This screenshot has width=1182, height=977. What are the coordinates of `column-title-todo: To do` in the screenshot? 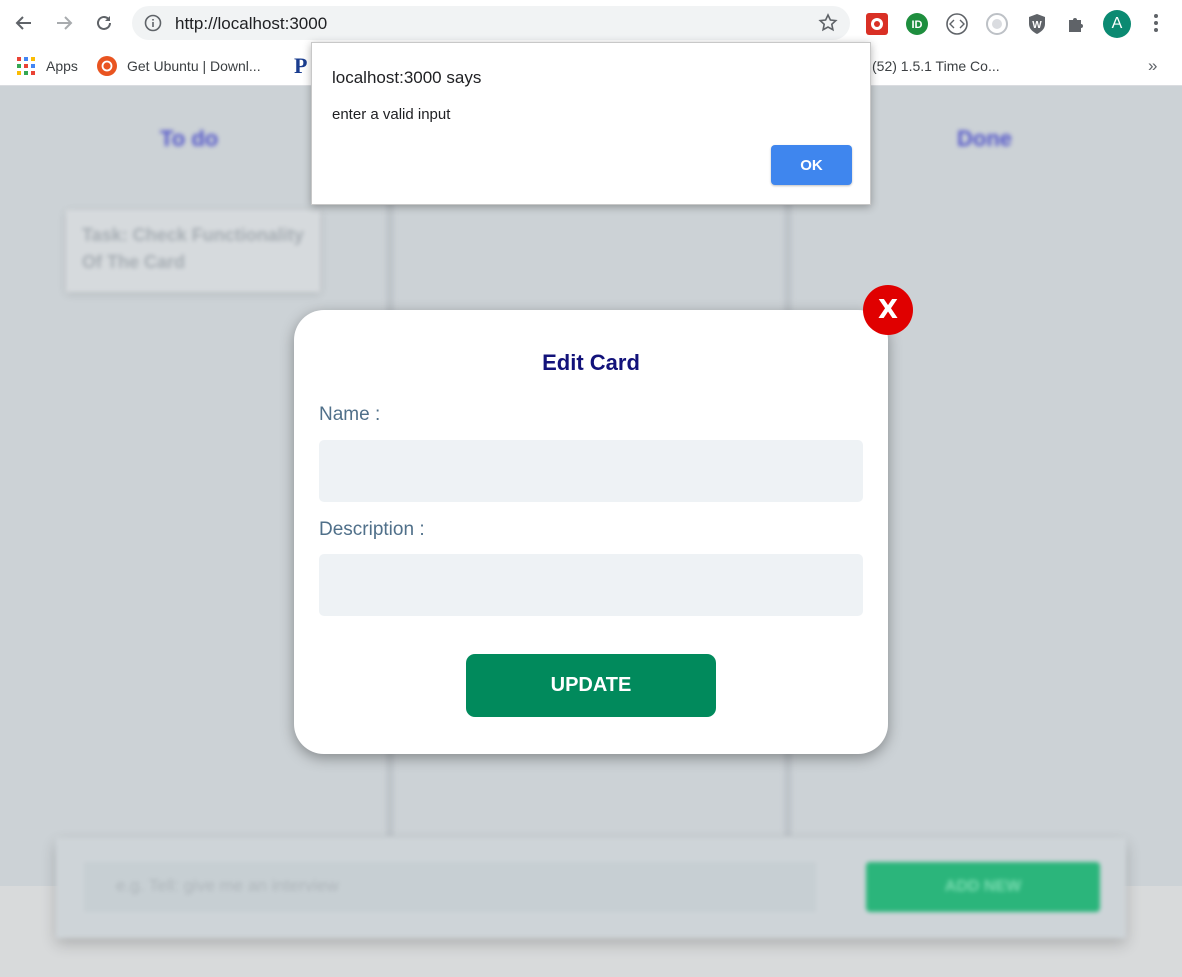 It's located at (189, 138).